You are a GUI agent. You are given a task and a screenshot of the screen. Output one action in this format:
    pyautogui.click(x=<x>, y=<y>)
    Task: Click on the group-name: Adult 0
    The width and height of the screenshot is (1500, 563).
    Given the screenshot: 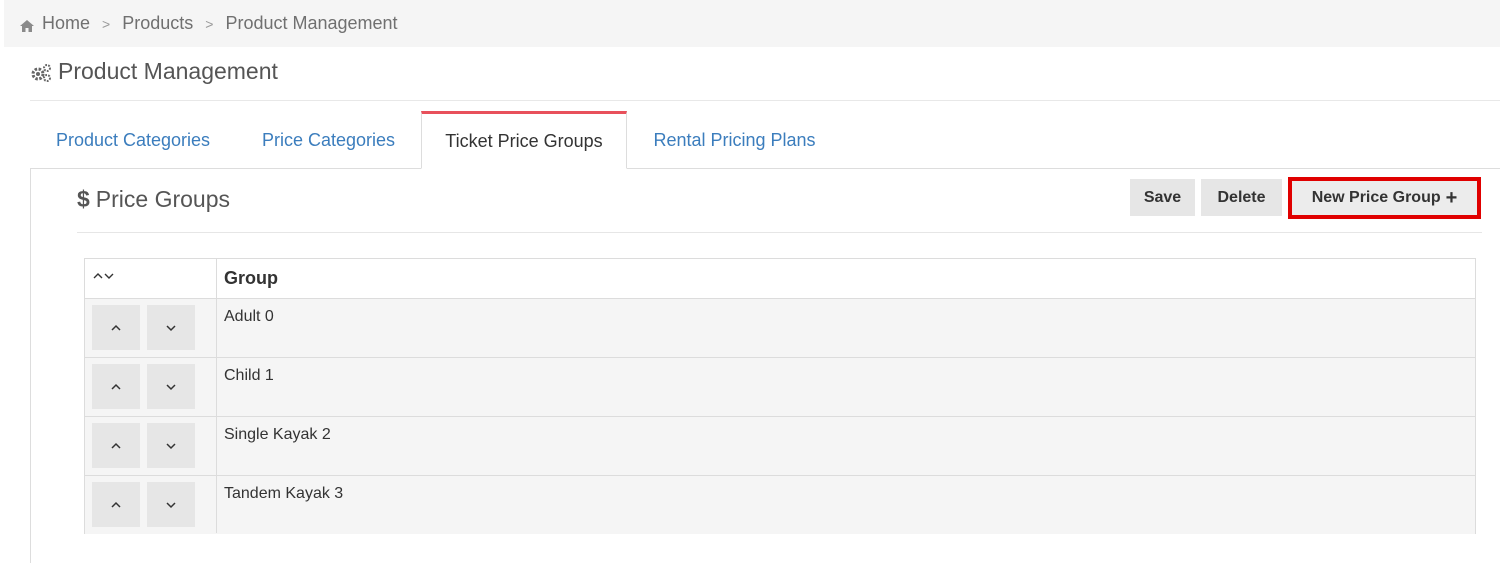 What is the action you would take?
    pyautogui.click(x=249, y=317)
    